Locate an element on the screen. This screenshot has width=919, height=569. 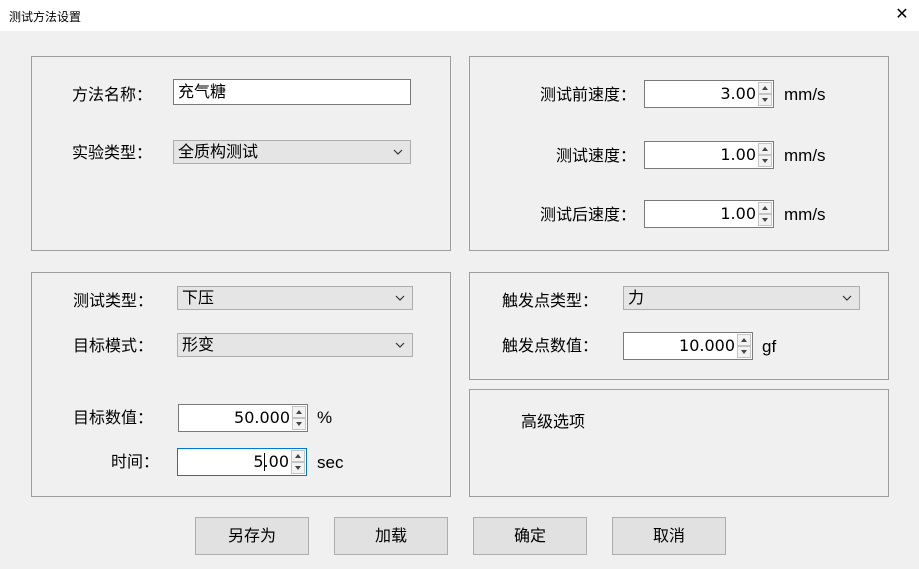
cancel-button: 取消 is located at coordinates (669, 536).